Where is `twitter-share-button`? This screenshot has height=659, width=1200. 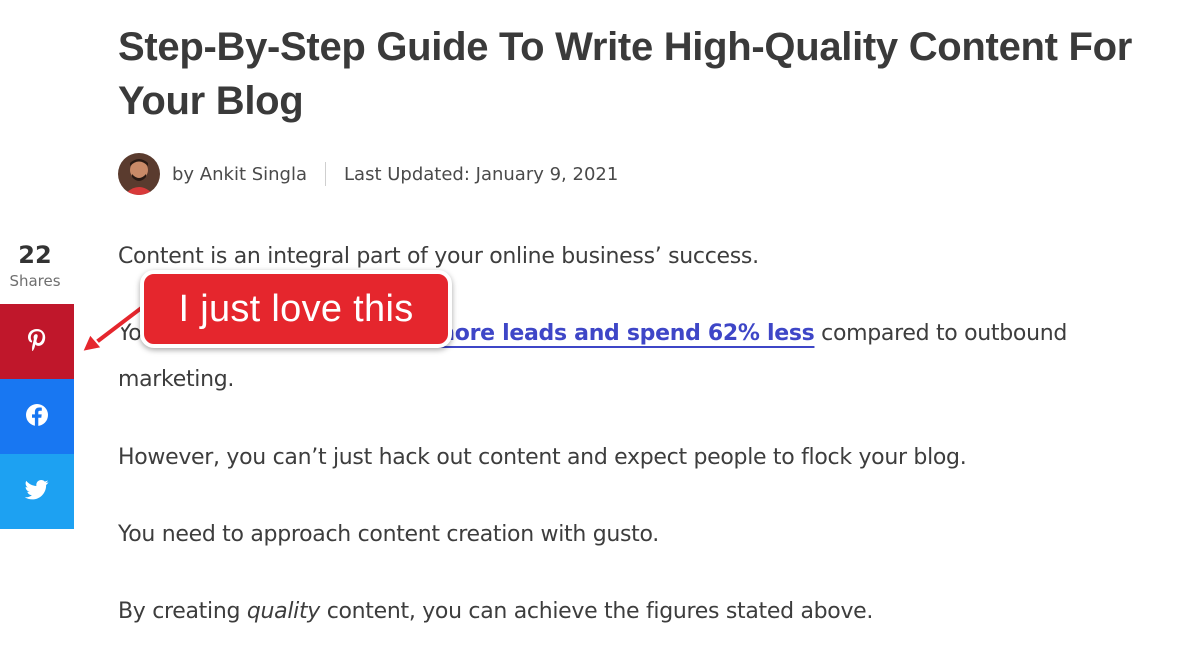
twitter-share-button is located at coordinates (37, 491).